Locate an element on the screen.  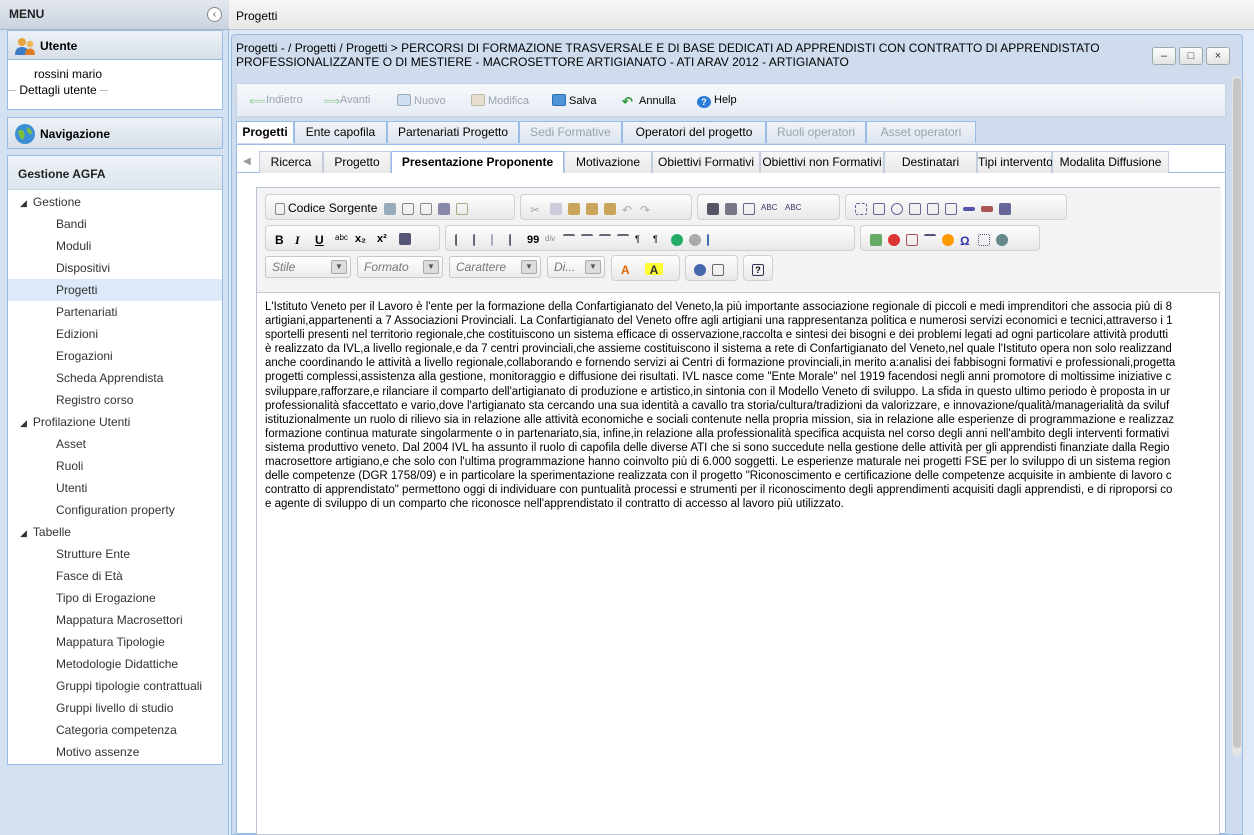
remove-format-icon is located at coordinates (405, 238).